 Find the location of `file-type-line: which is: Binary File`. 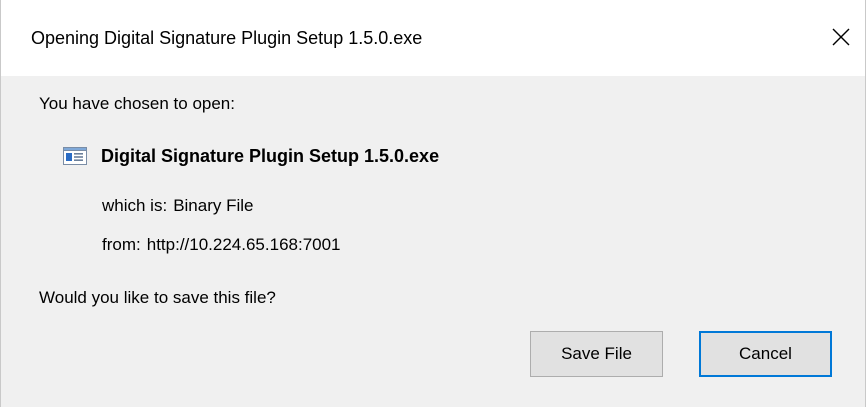

file-type-line: which is: Binary File is located at coordinates (178, 206).